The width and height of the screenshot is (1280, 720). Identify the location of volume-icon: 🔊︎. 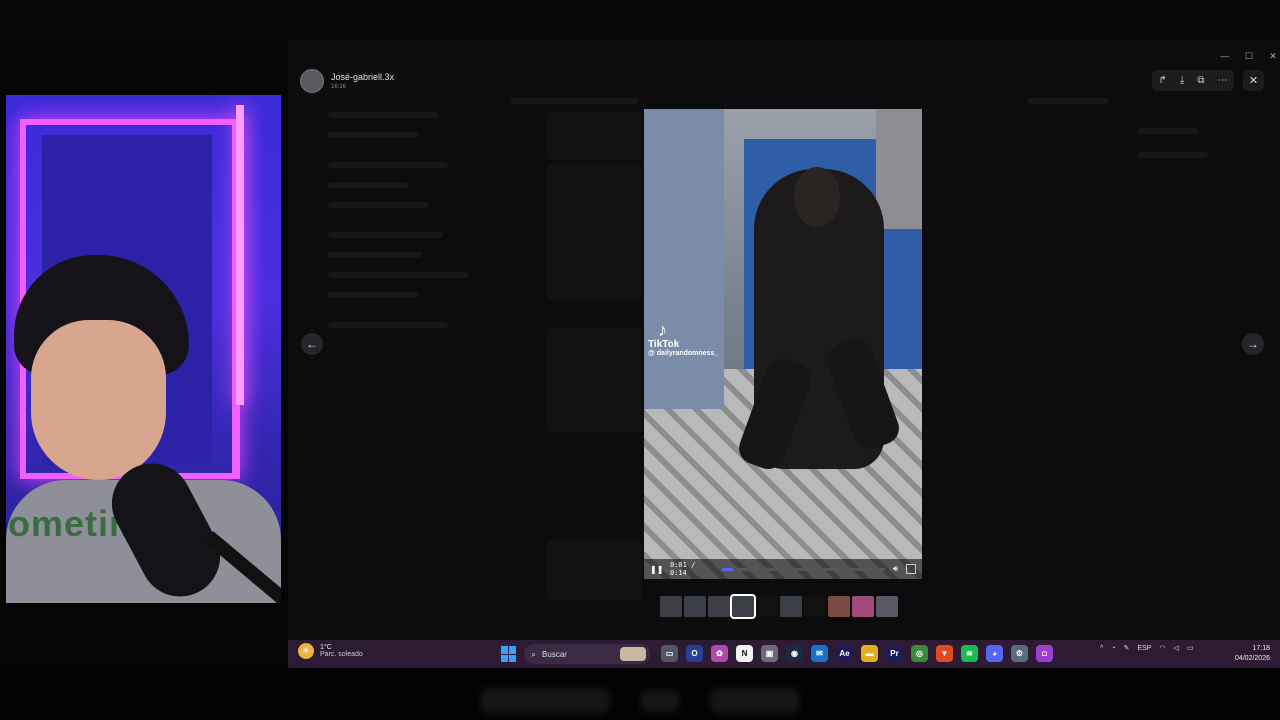
(895, 569).